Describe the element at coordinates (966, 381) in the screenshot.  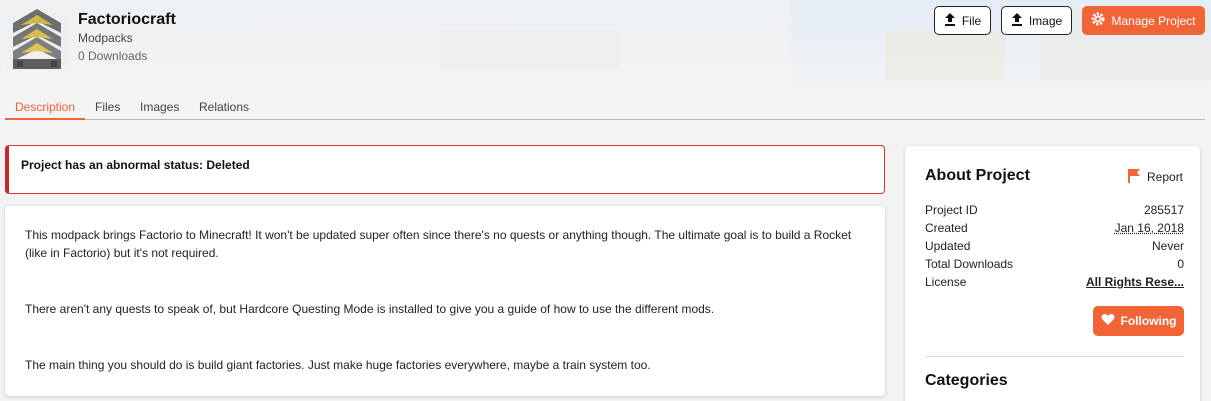
I see `categories-title: Categories` at that location.